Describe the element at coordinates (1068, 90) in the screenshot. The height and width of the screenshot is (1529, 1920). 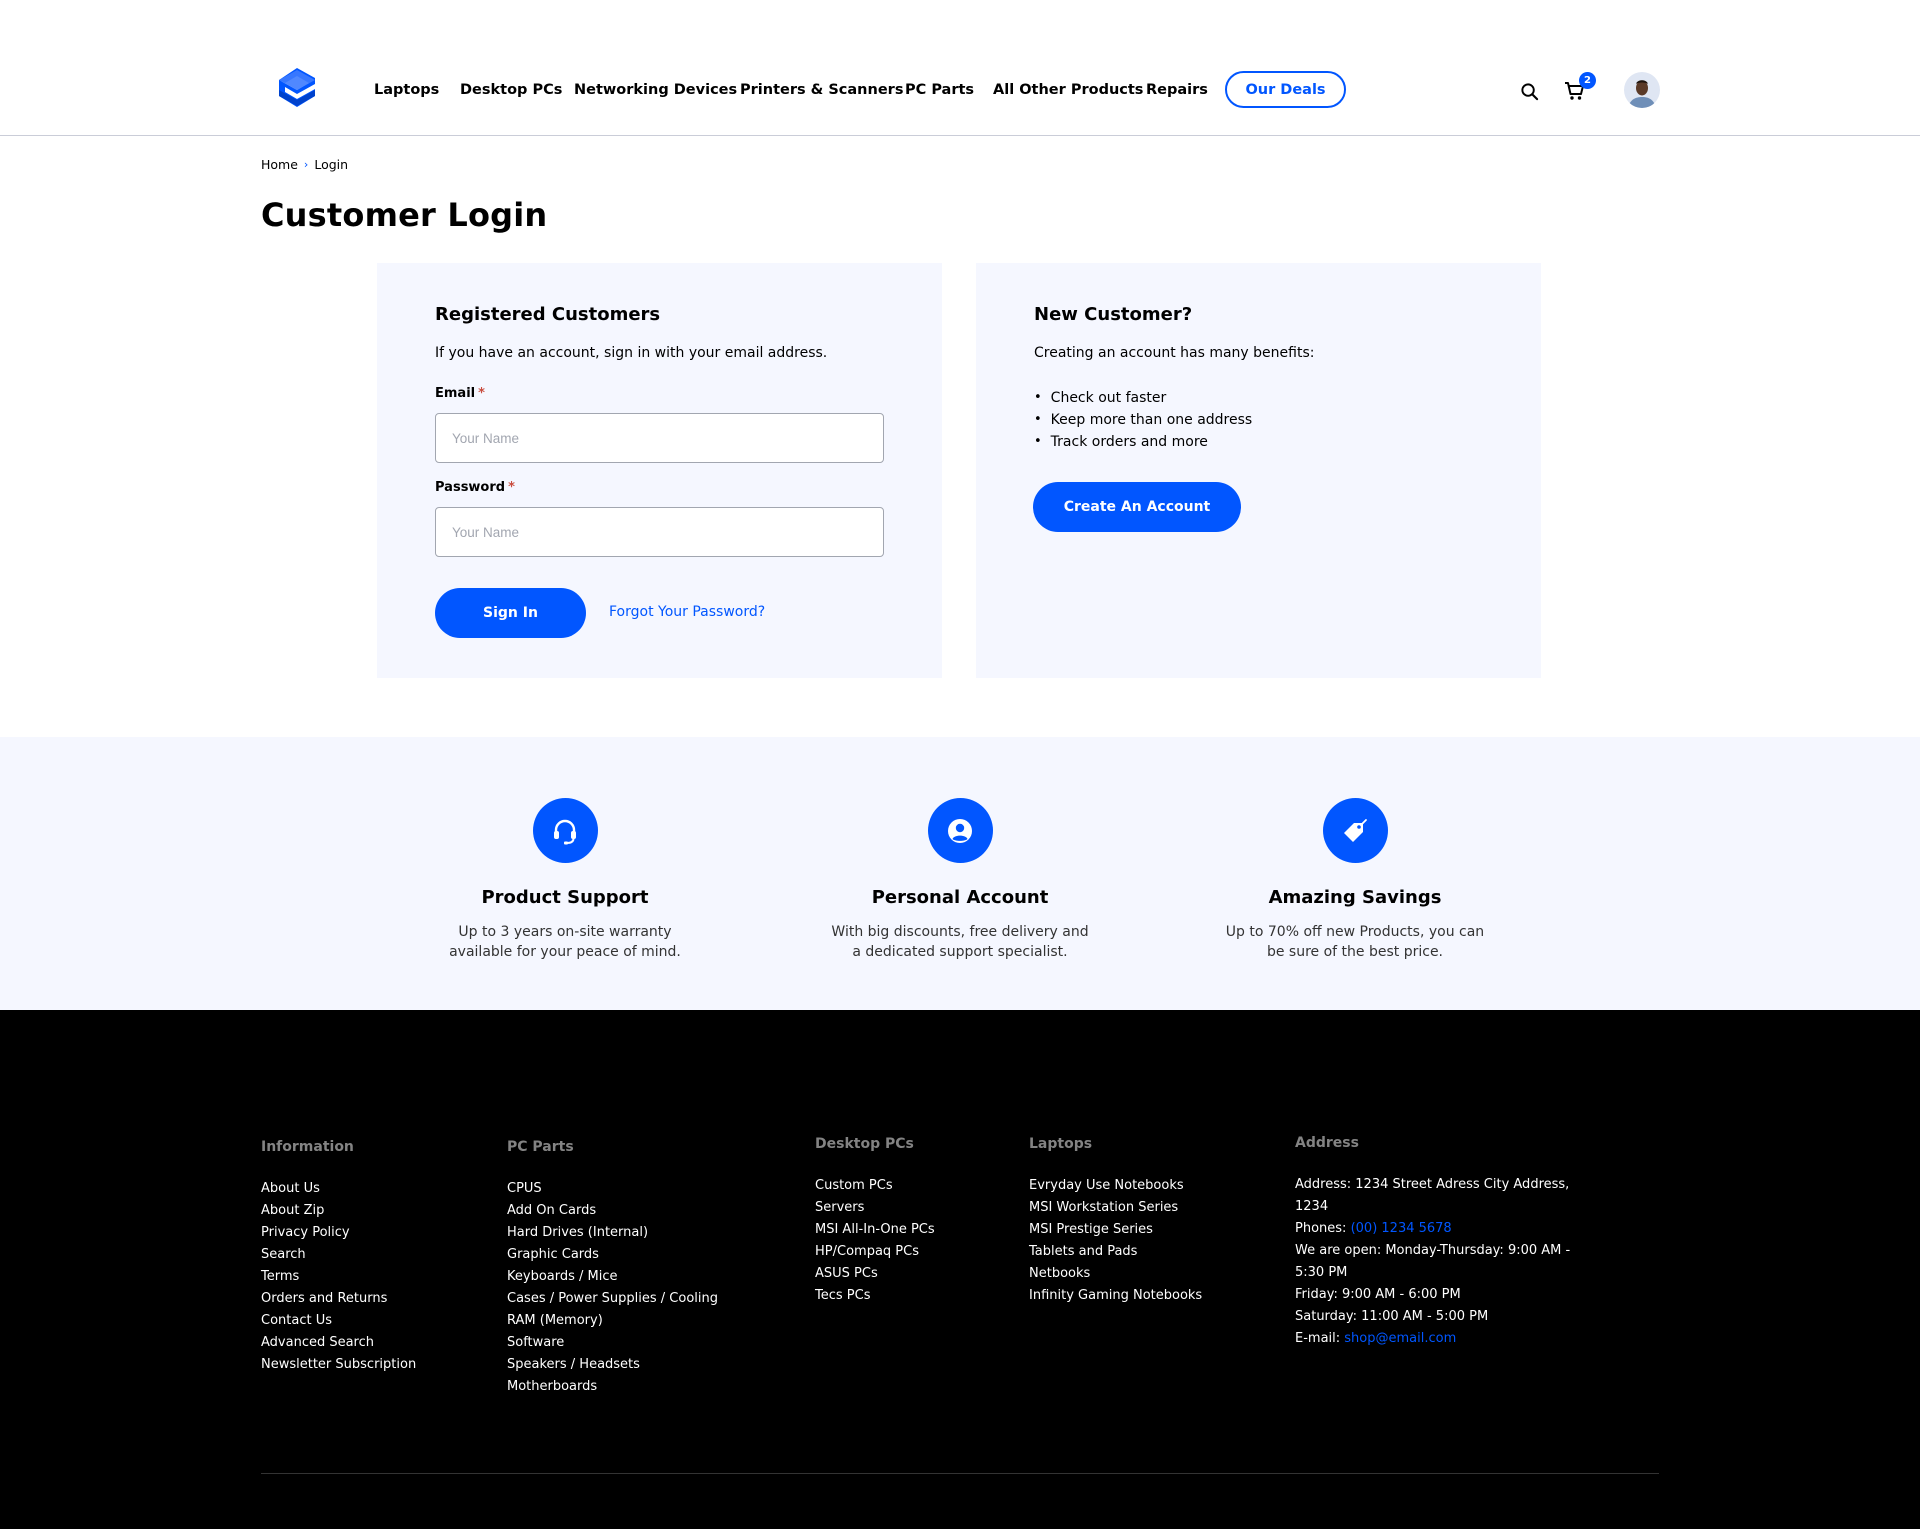
I see `nav-all-other-products: All Other Products` at that location.